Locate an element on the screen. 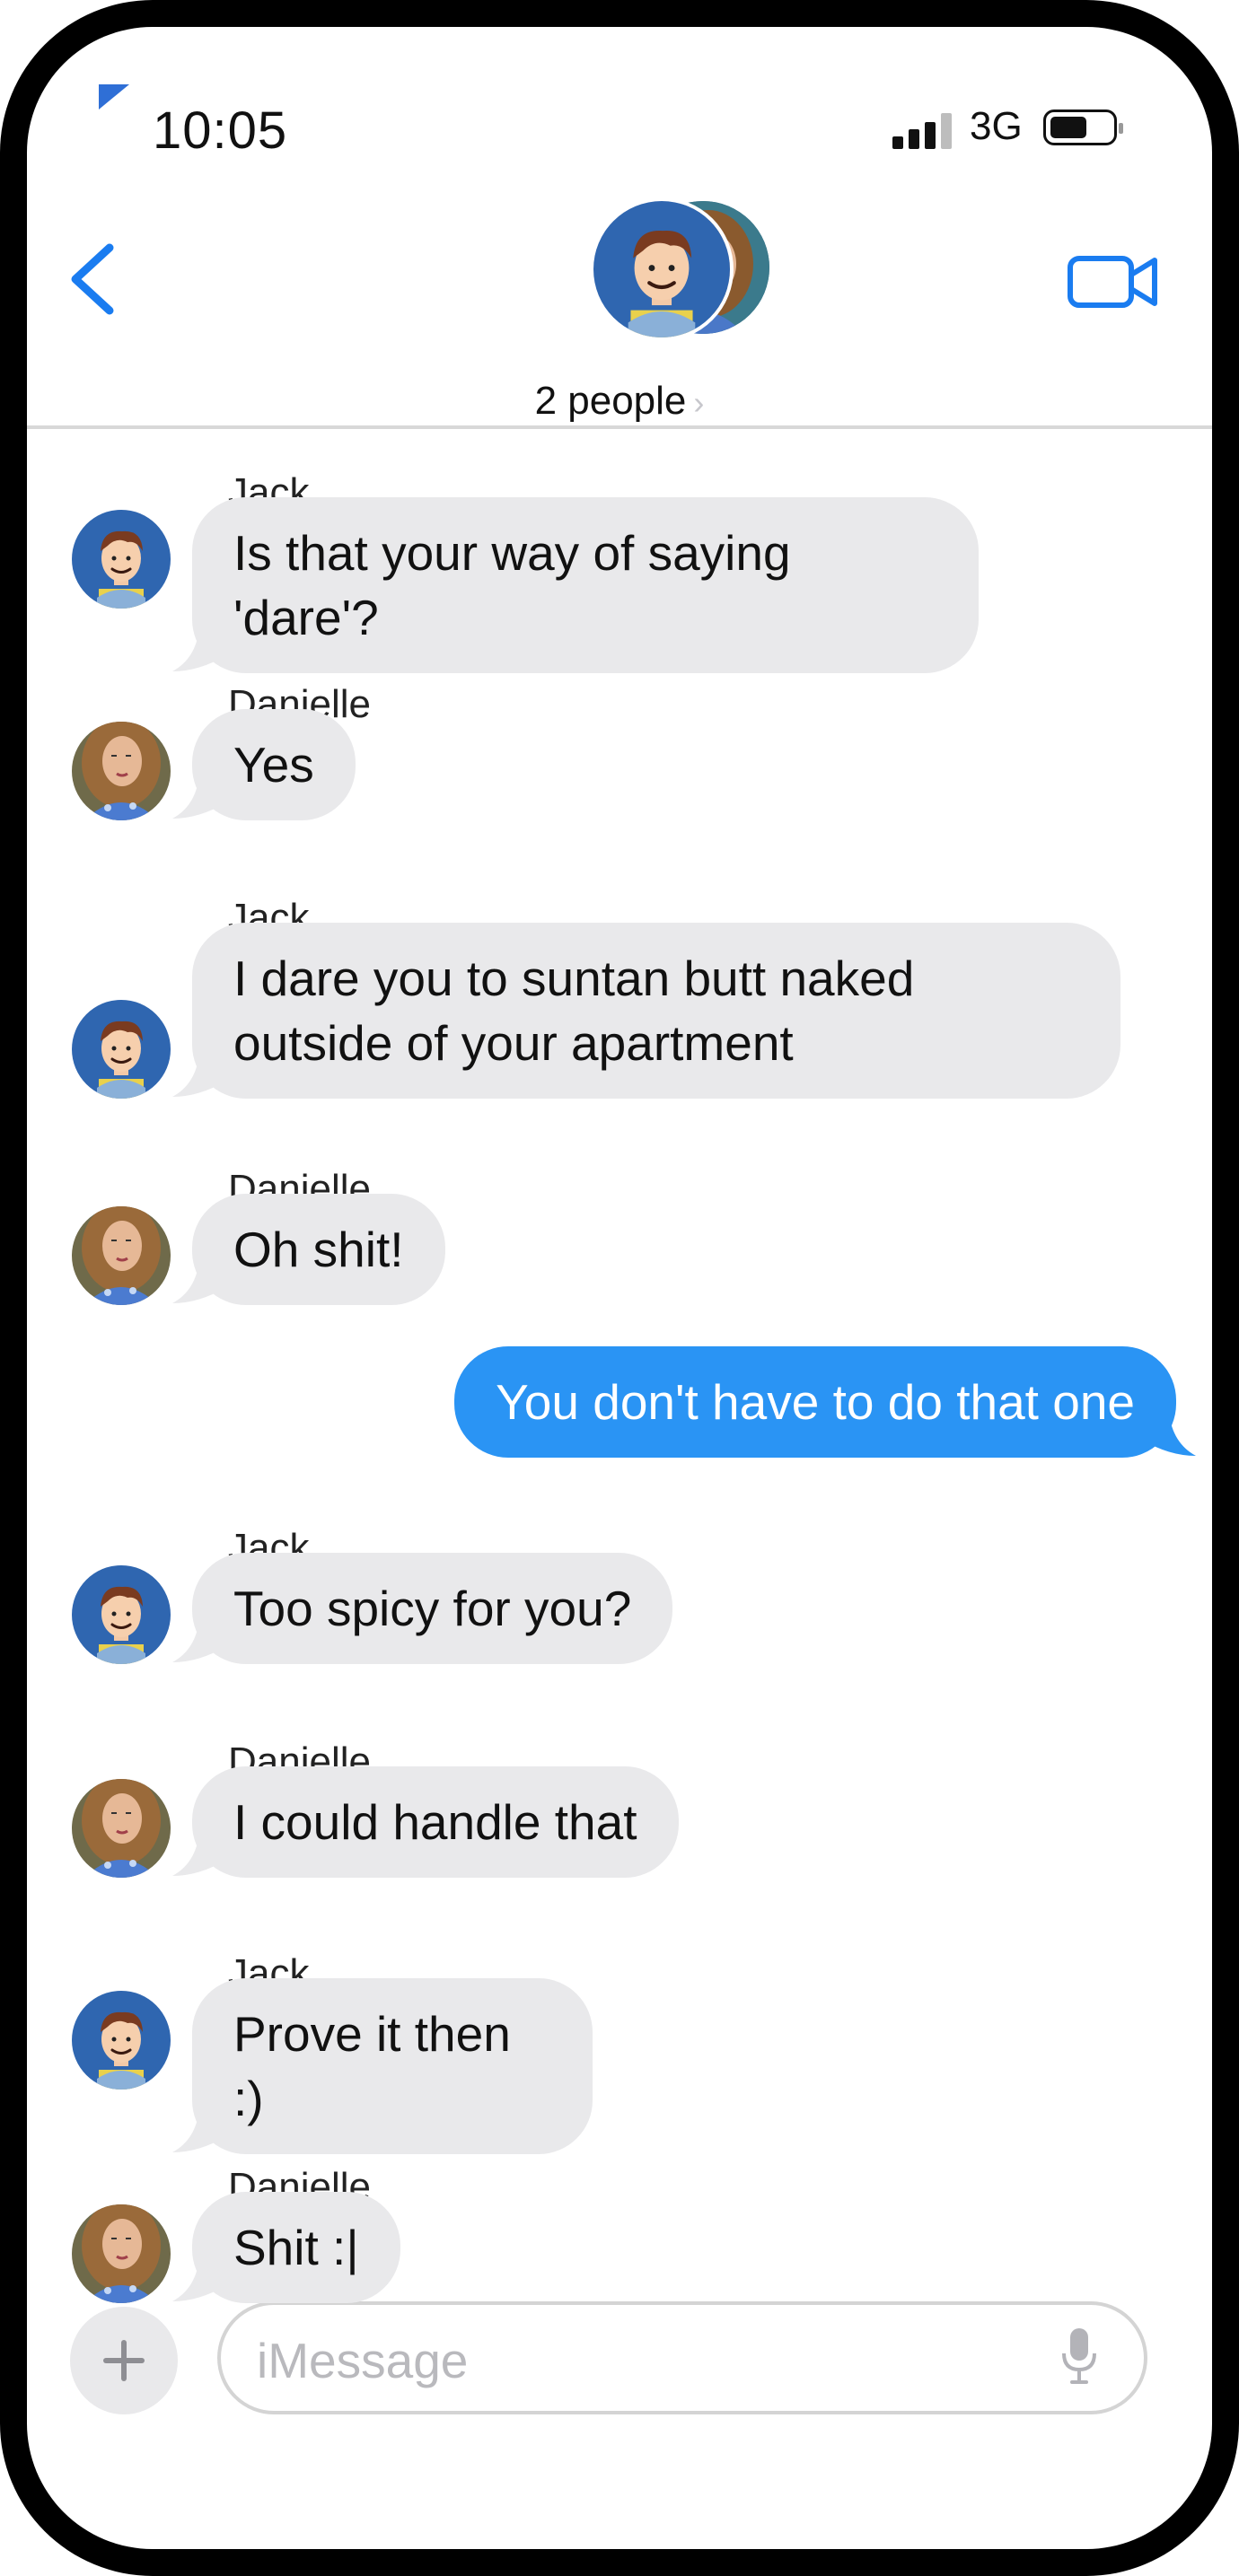 The width and height of the screenshot is (1239, 2576). battery-icon is located at coordinates (1083, 127).